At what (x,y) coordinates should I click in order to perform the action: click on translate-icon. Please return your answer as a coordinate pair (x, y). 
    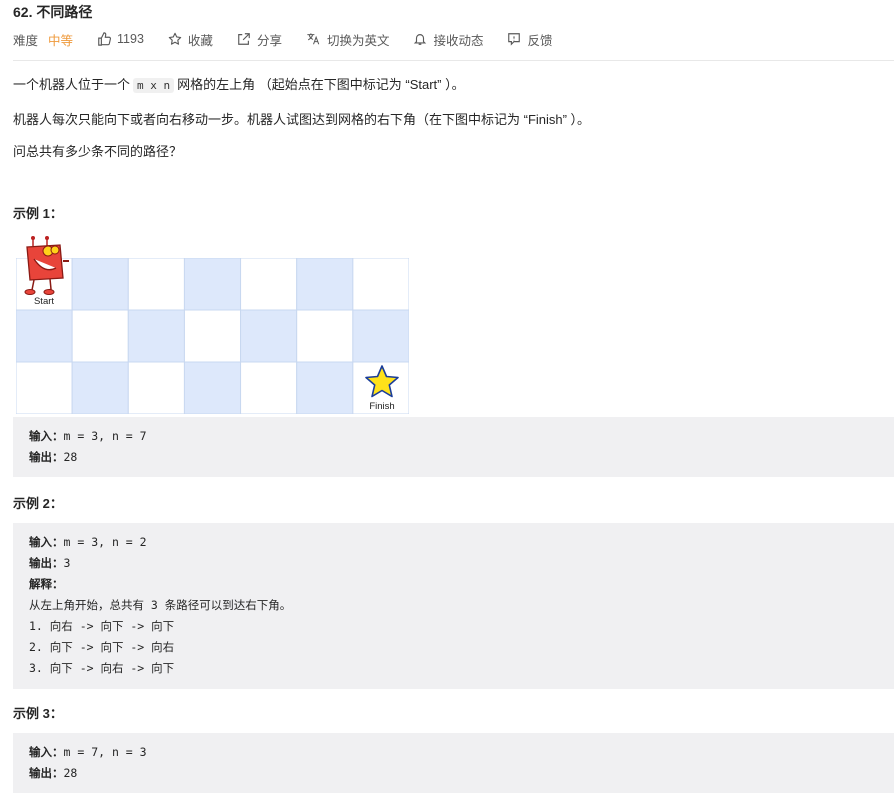
    Looking at the image, I should click on (313, 39).